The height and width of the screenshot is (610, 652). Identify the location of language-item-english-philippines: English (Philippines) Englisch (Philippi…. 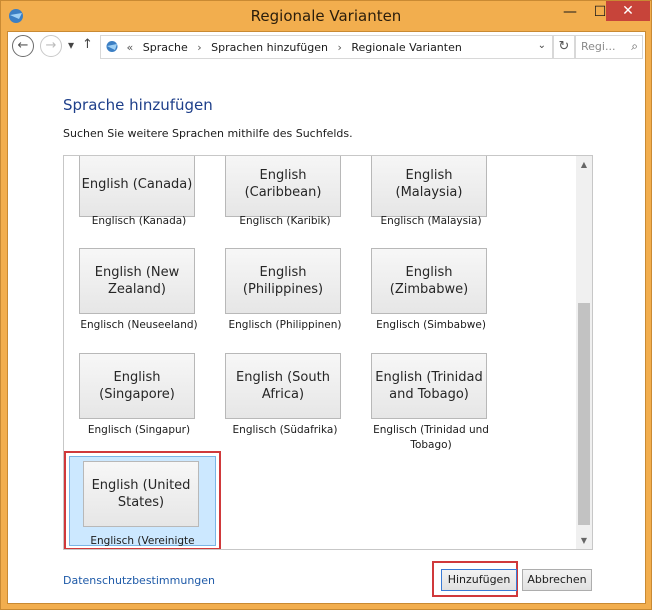
(285, 298).